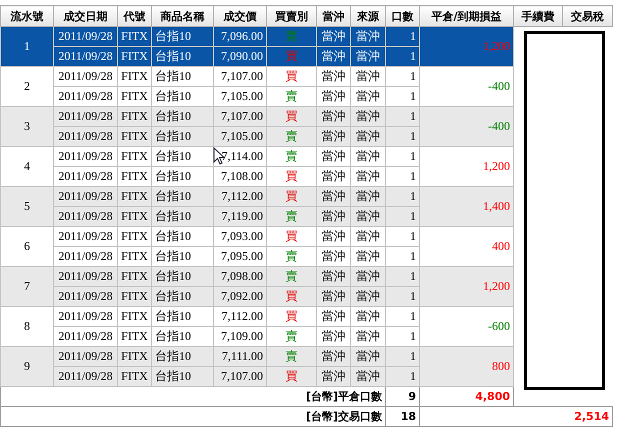  Describe the element at coordinates (496, 286) in the screenshot. I see `profit-loss-value: 1,200` at that location.